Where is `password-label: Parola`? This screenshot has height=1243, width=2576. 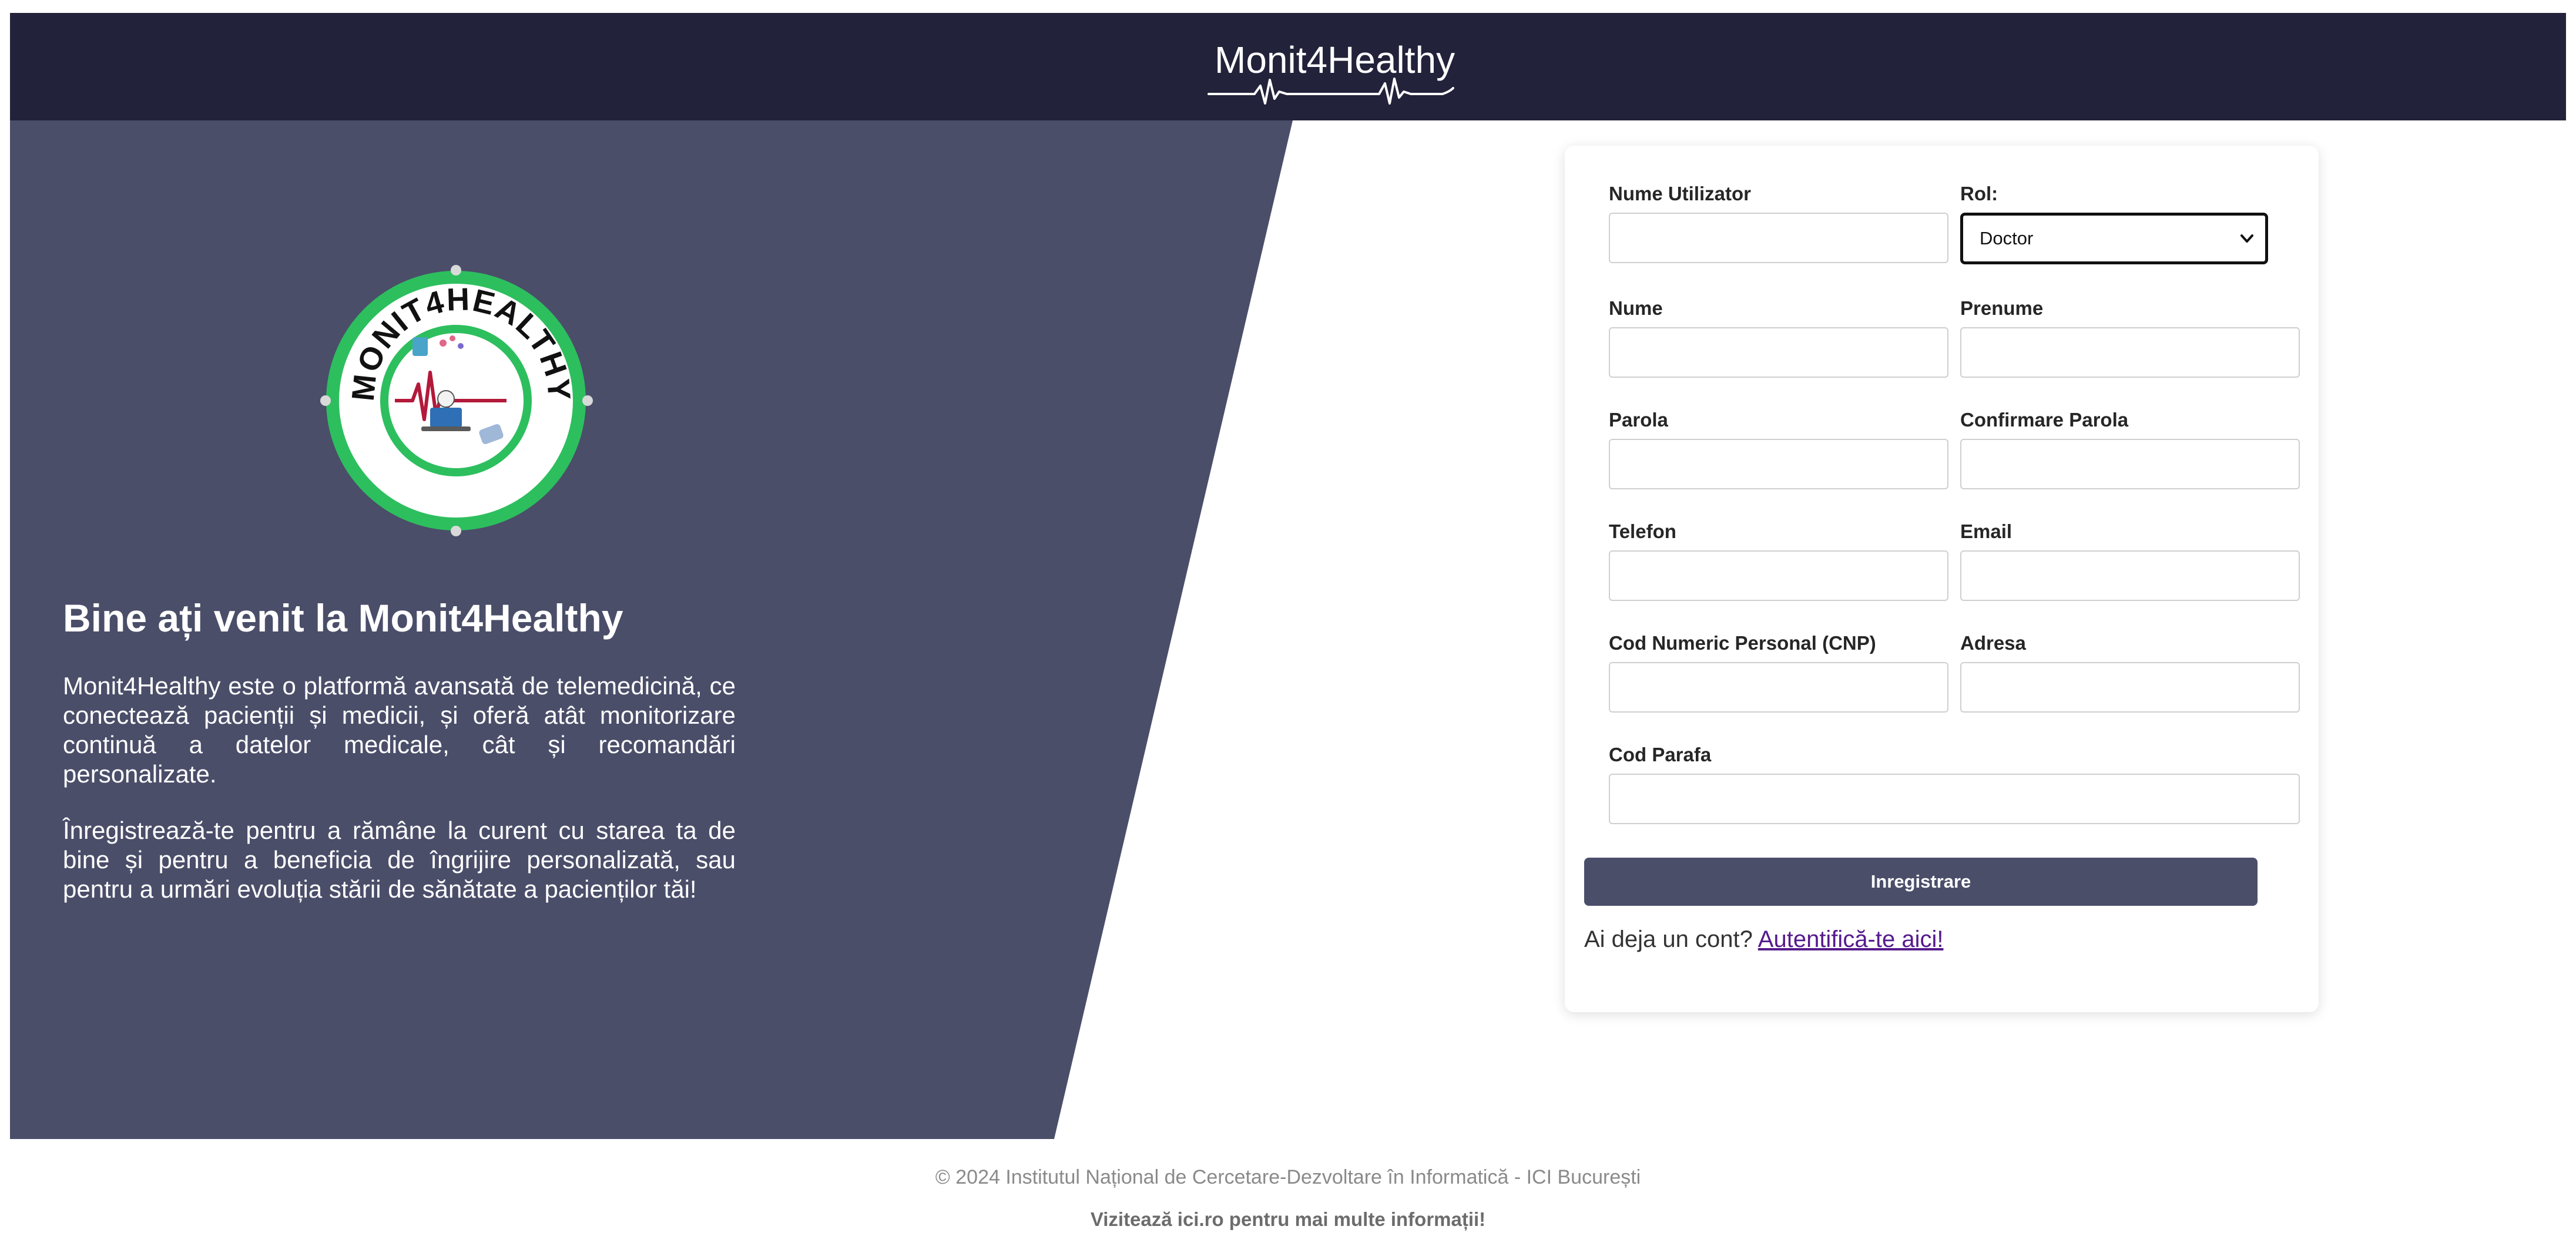 password-label: Parola is located at coordinates (1638, 420).